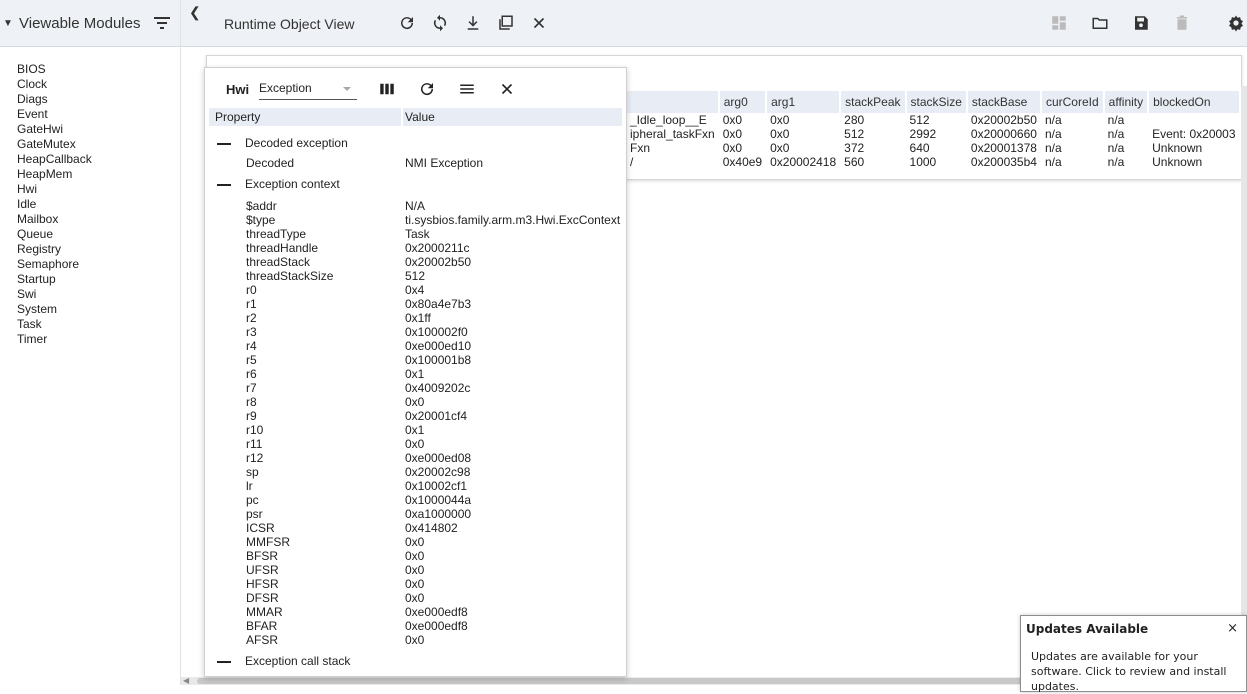 The image size is (1247, 694). I want to click on table-cell: 0x0, so click(780, 148).